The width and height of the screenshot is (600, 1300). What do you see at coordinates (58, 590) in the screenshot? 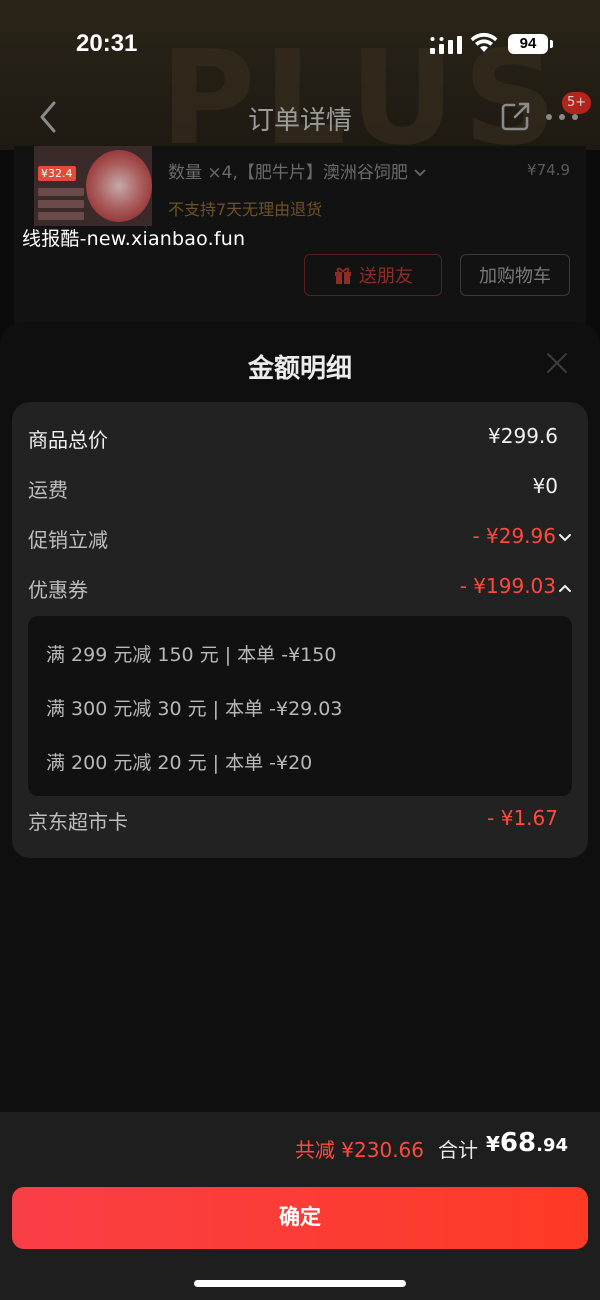
I see `row-label: 优惠券` at bounding box center [58, 590].